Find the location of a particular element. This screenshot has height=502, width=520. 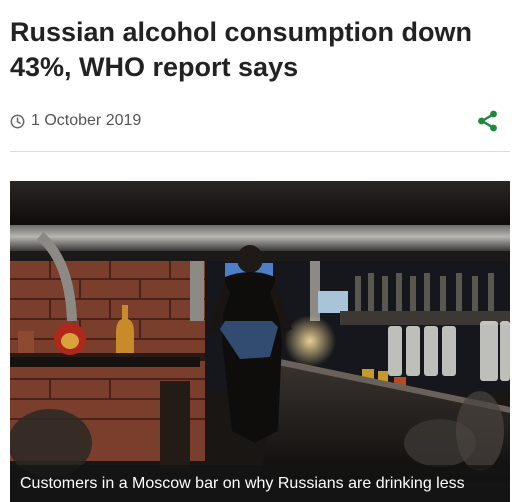

article-date: 1 October 2019 is located at coordinates (75, 121).